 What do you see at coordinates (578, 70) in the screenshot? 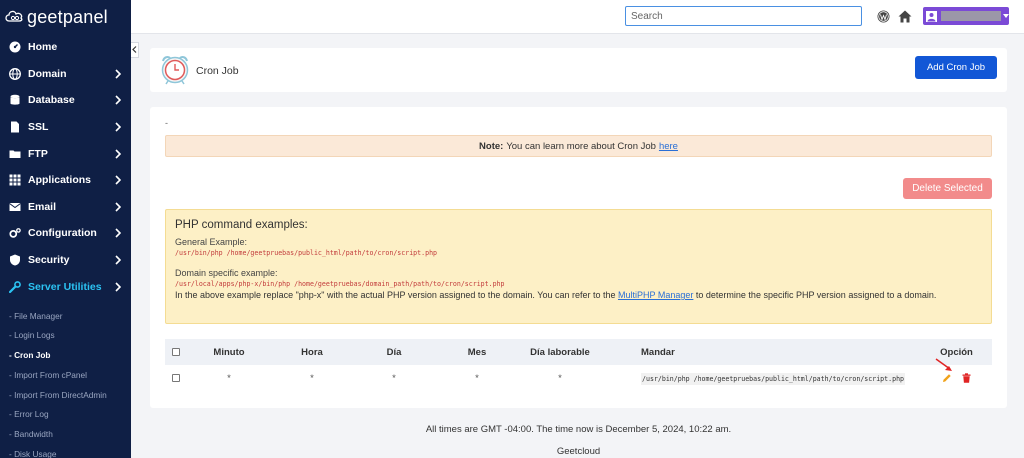
I see `page-header-card: Cron Job Add Cron Job` at bounding box center [578, 70].